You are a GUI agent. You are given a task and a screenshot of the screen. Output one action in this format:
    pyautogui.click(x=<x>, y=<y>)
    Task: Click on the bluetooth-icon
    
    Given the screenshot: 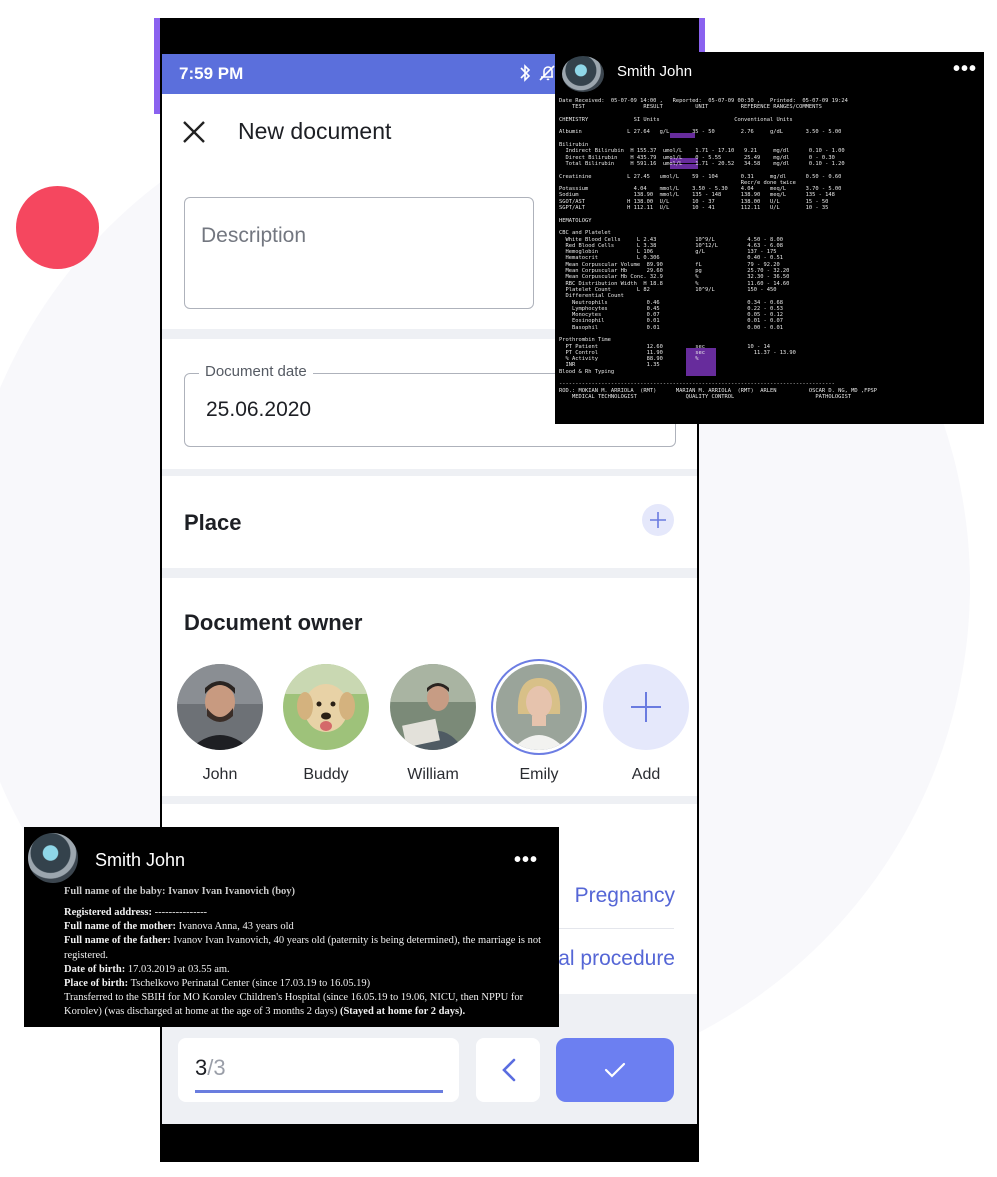 What is the action you would take?
    pyautogui.click(x=537, y=75)
    